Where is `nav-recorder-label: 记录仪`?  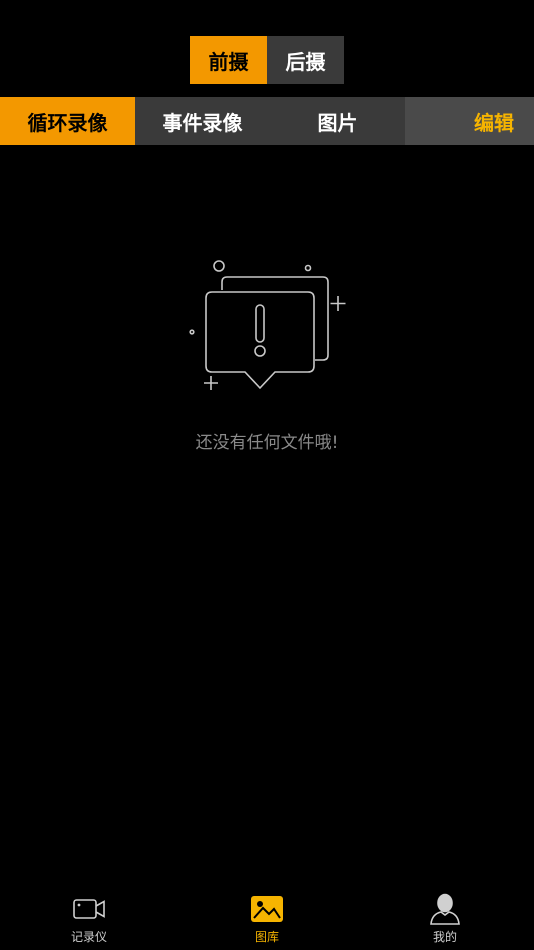 nav-recorder-label: 记录仪 is located at coordinates (88, 937).